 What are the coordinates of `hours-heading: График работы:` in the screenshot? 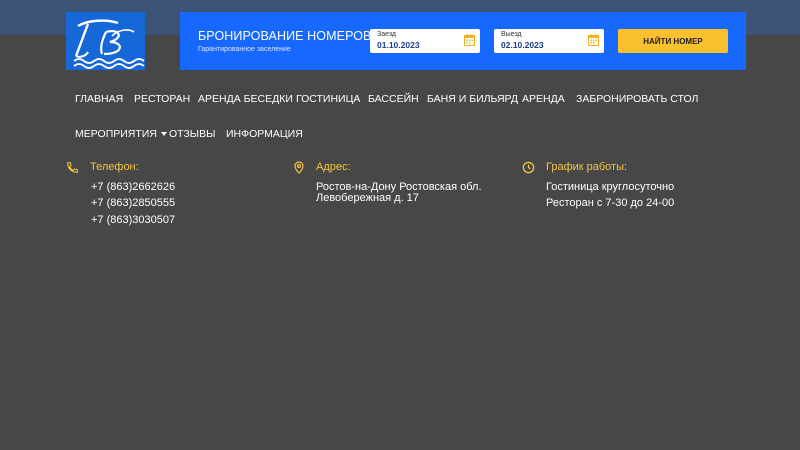 It's located at (587, 167).